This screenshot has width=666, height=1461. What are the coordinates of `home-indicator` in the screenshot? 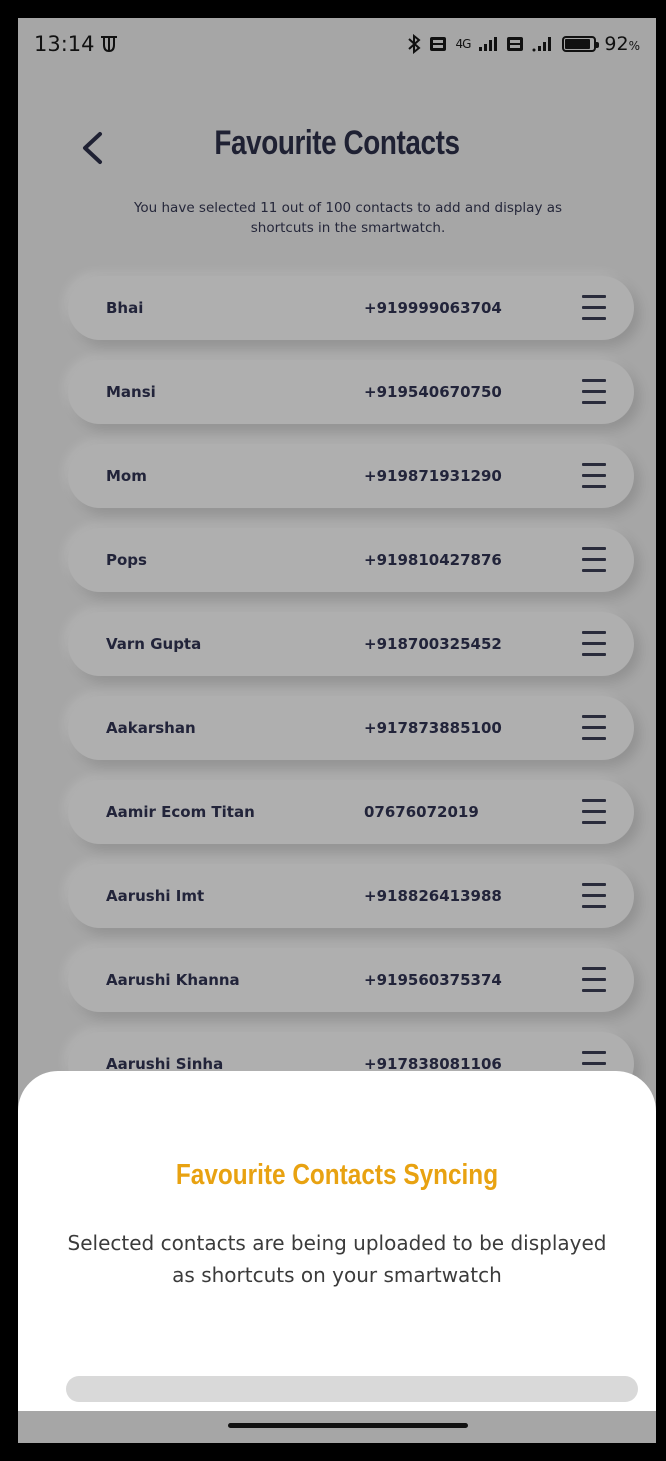 It's located at (348, 1425).